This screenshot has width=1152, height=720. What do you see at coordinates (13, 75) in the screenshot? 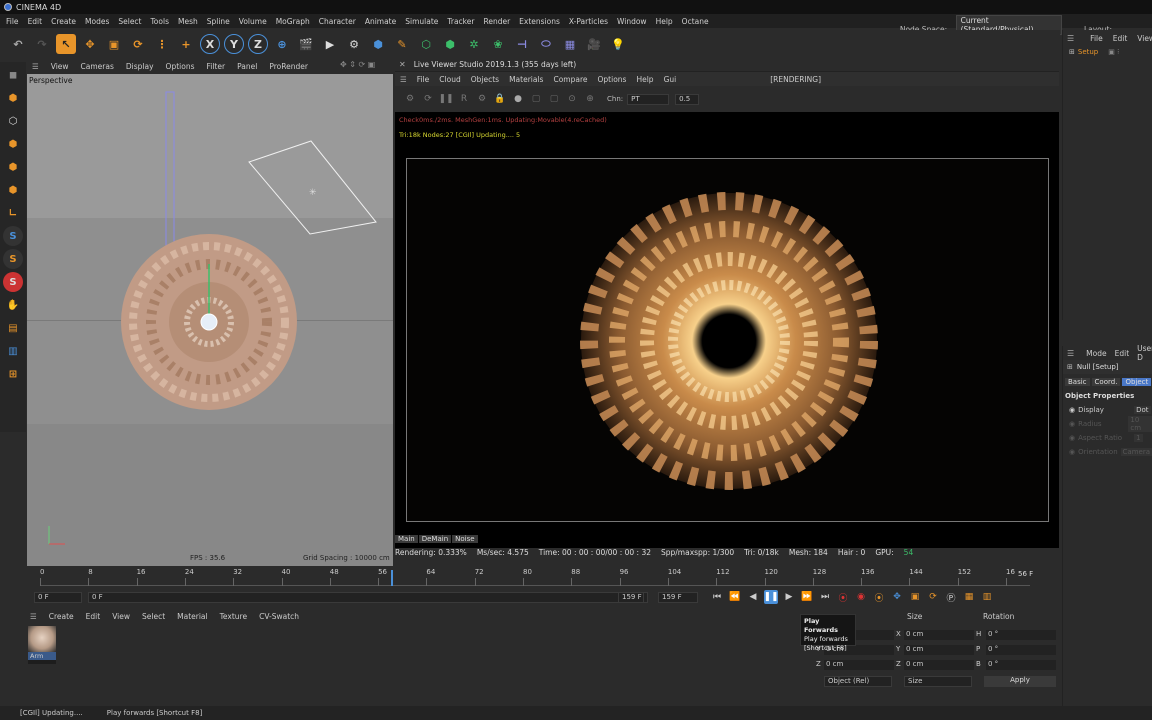
I see `make-editable-icon: ◼` at bounding box center [13, 75].